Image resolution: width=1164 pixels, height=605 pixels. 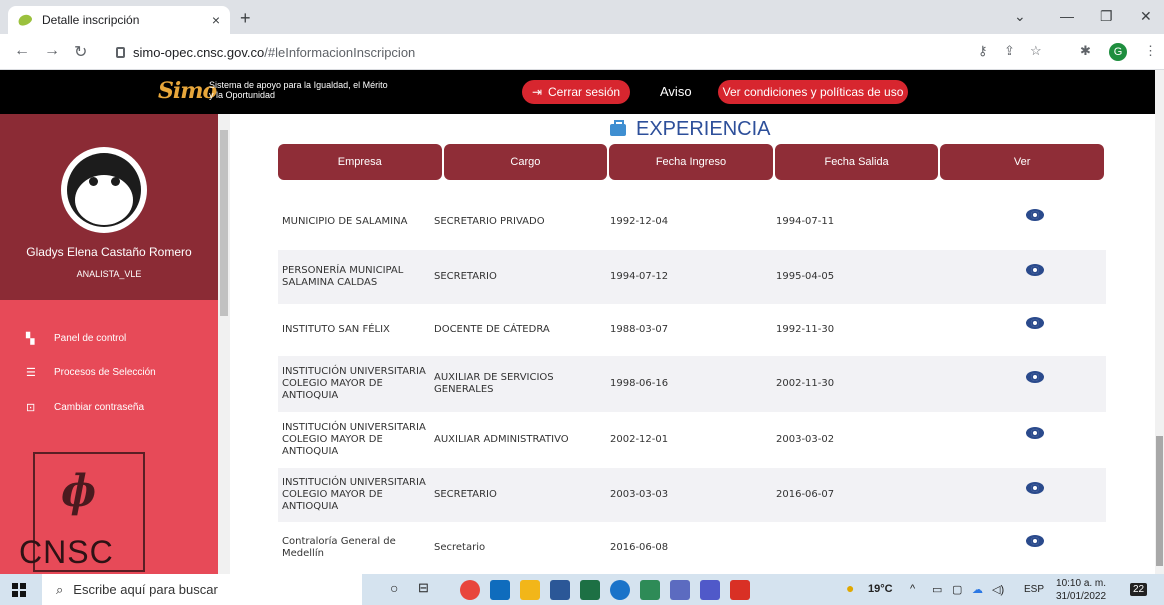 What do you see at coordinates (957, 589) in the screenshot?
I see `display-icon: ▢` at bounding box center [957, 589].